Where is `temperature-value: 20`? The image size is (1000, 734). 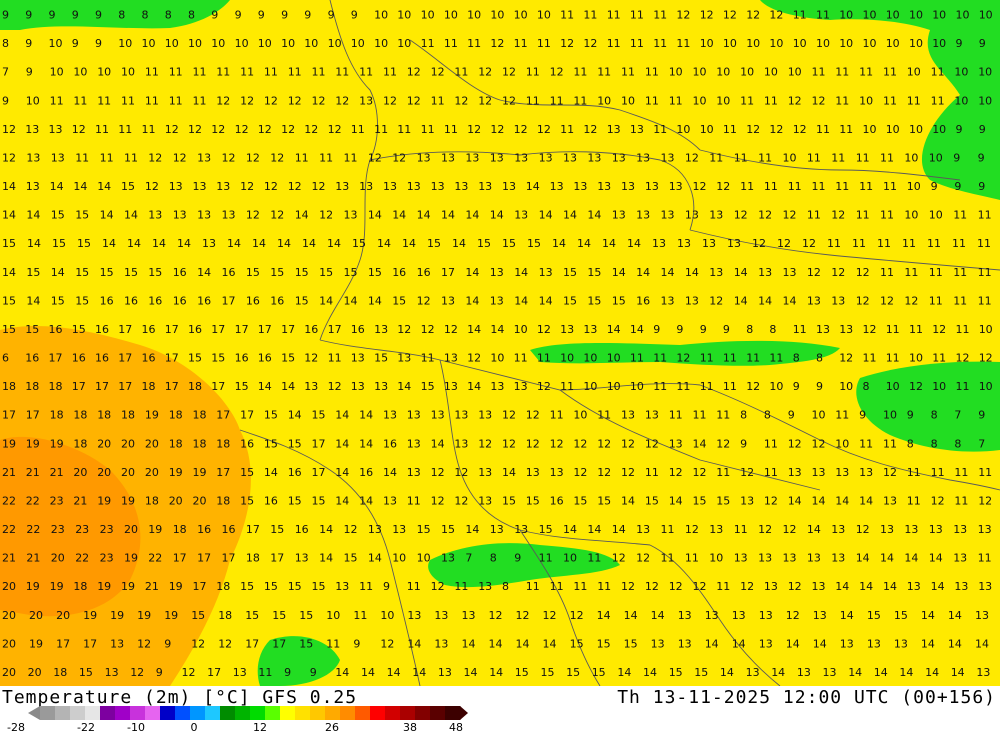 temperature-value: 20 is located at coordinates (35, 672).